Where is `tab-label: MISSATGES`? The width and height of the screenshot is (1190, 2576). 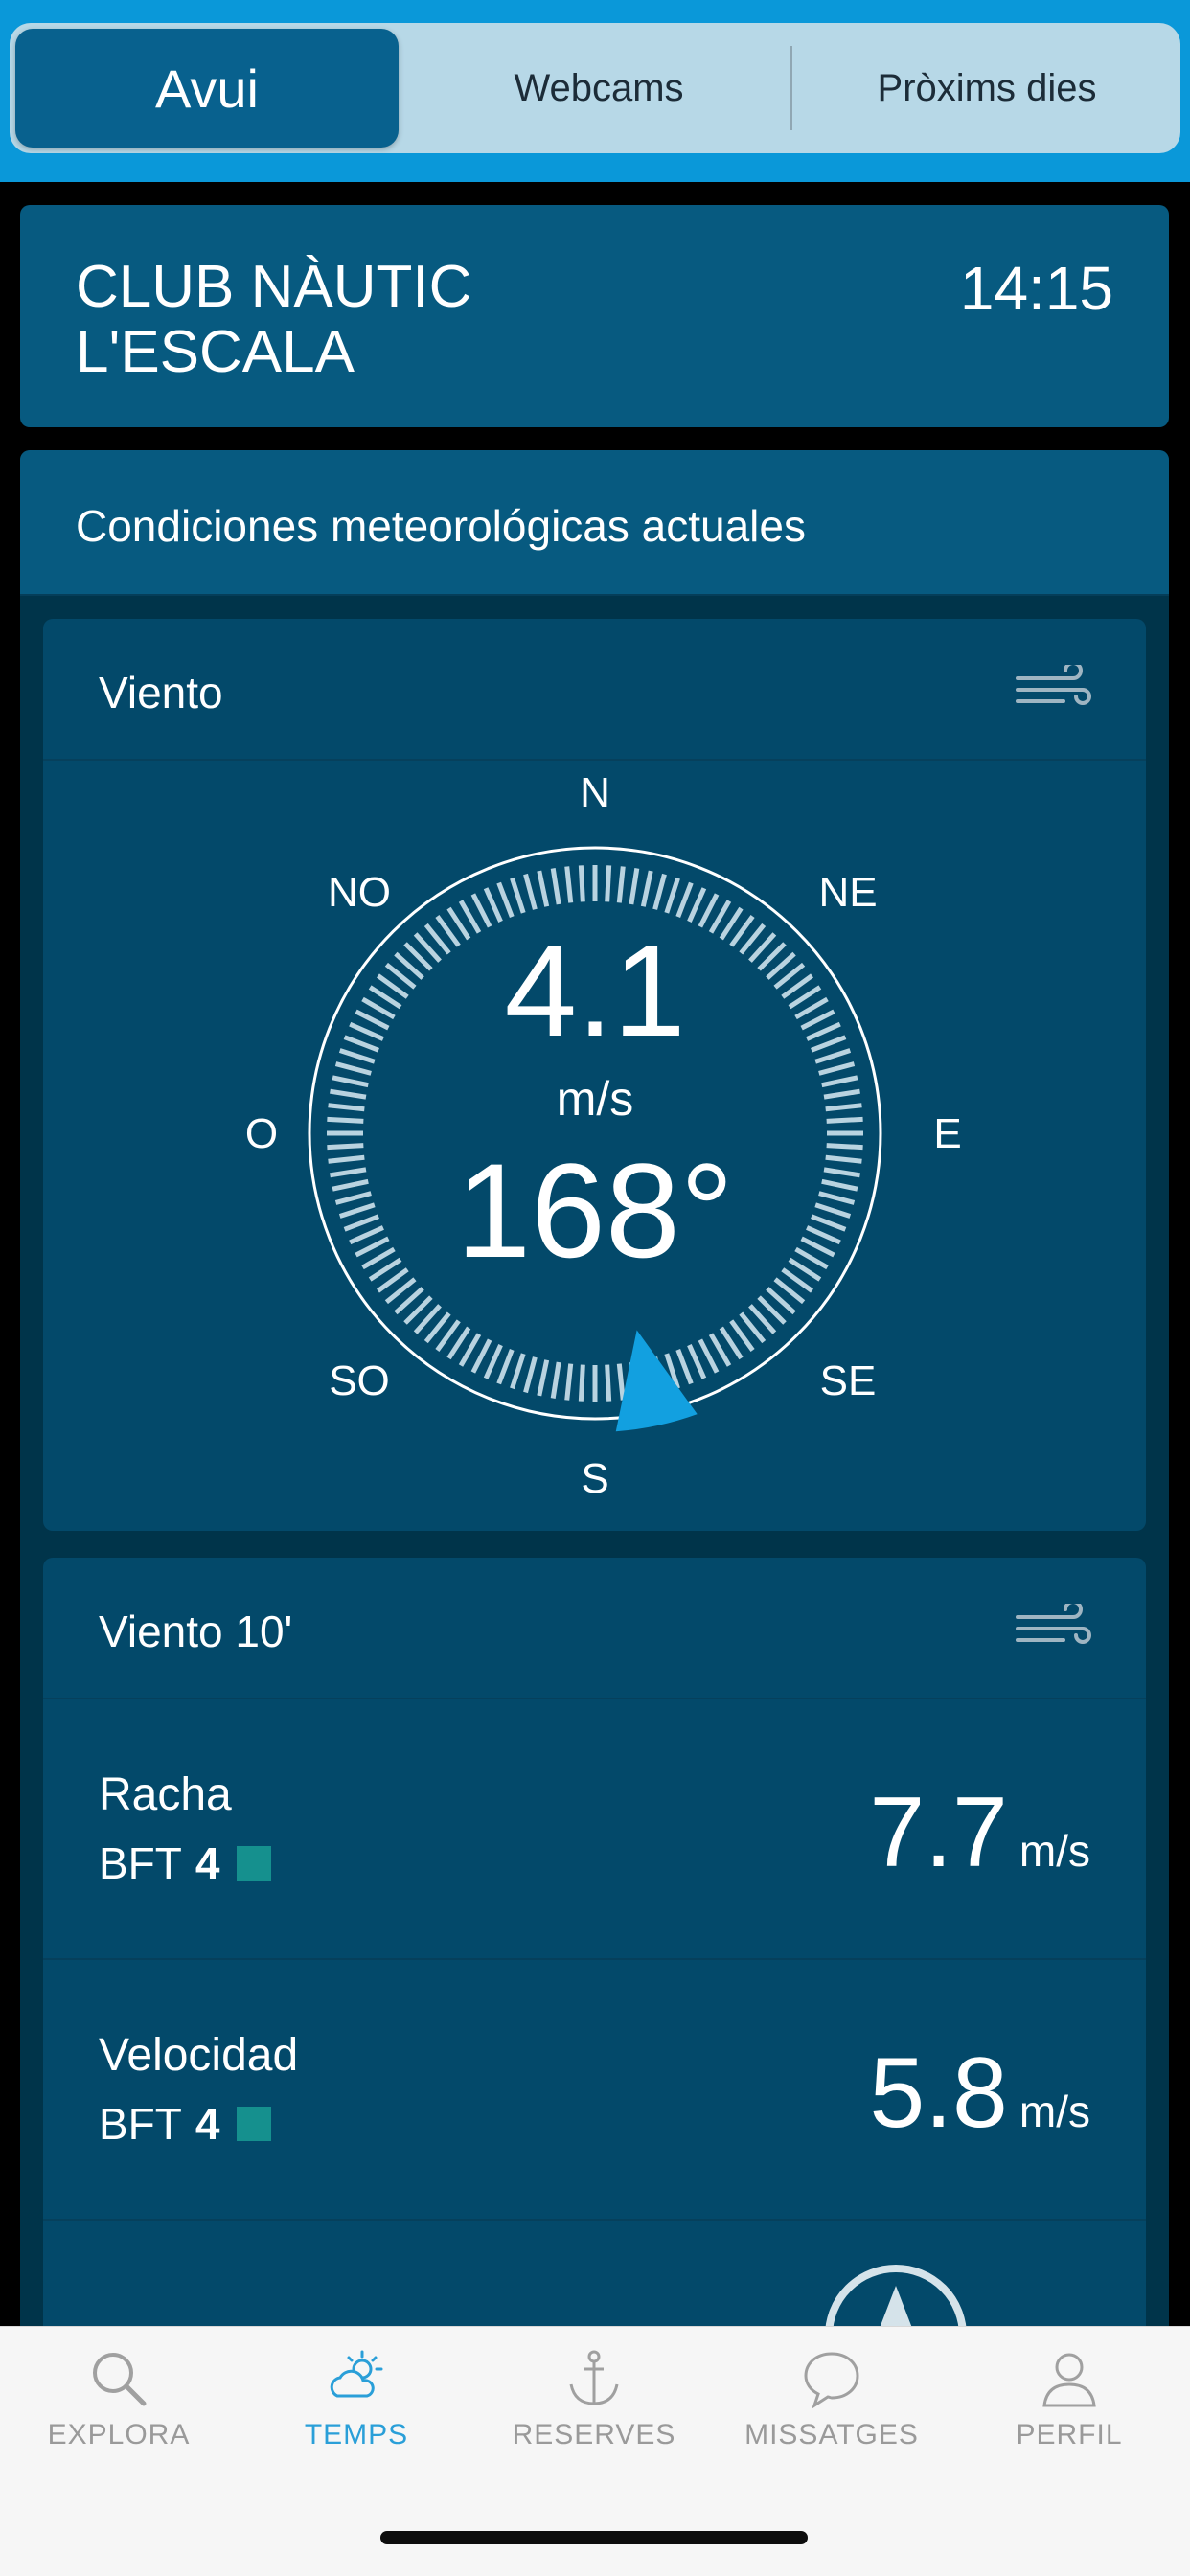 tab-label: MISSATGES is located at coordinates (832, 2435).